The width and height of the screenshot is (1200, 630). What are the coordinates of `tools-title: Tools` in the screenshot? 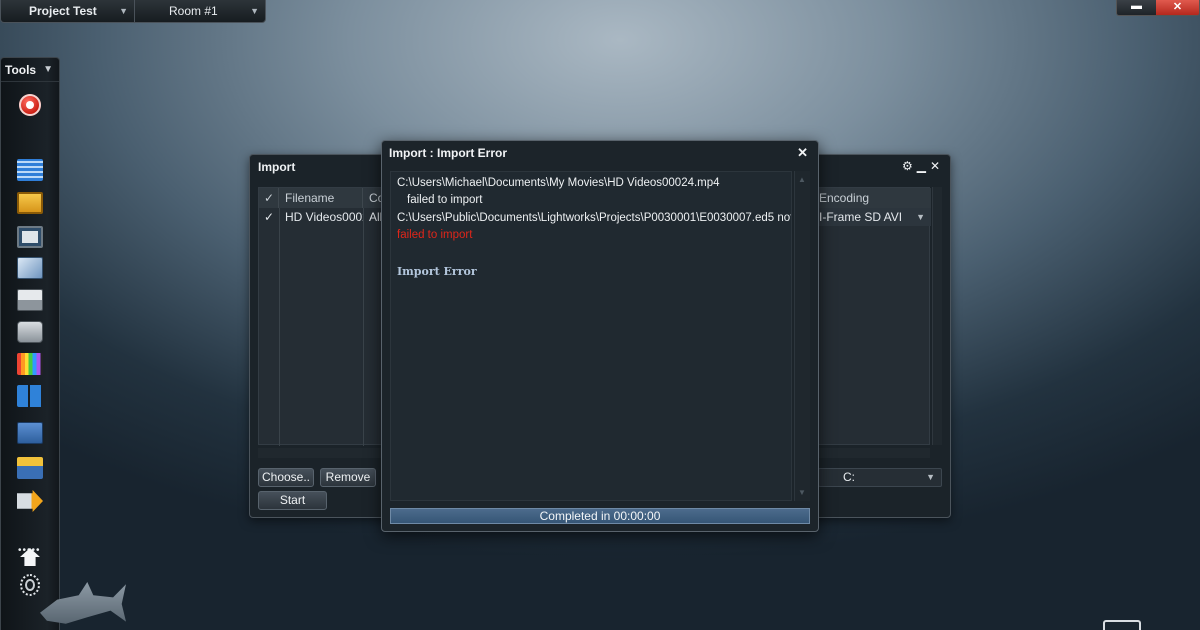 It's located at (21, 70).